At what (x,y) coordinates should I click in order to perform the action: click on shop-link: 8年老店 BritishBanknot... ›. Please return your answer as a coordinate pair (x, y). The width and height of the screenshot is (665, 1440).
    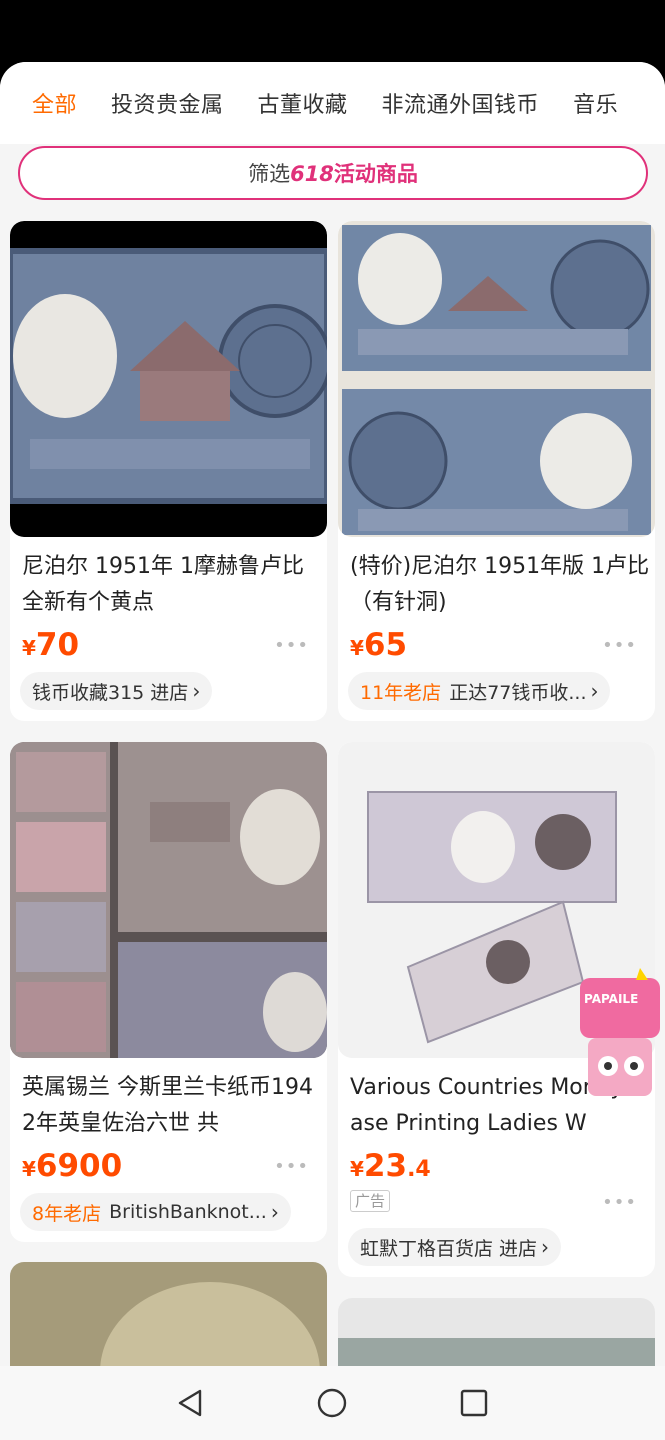
    Looking at the image, I should click on (155, 1212).